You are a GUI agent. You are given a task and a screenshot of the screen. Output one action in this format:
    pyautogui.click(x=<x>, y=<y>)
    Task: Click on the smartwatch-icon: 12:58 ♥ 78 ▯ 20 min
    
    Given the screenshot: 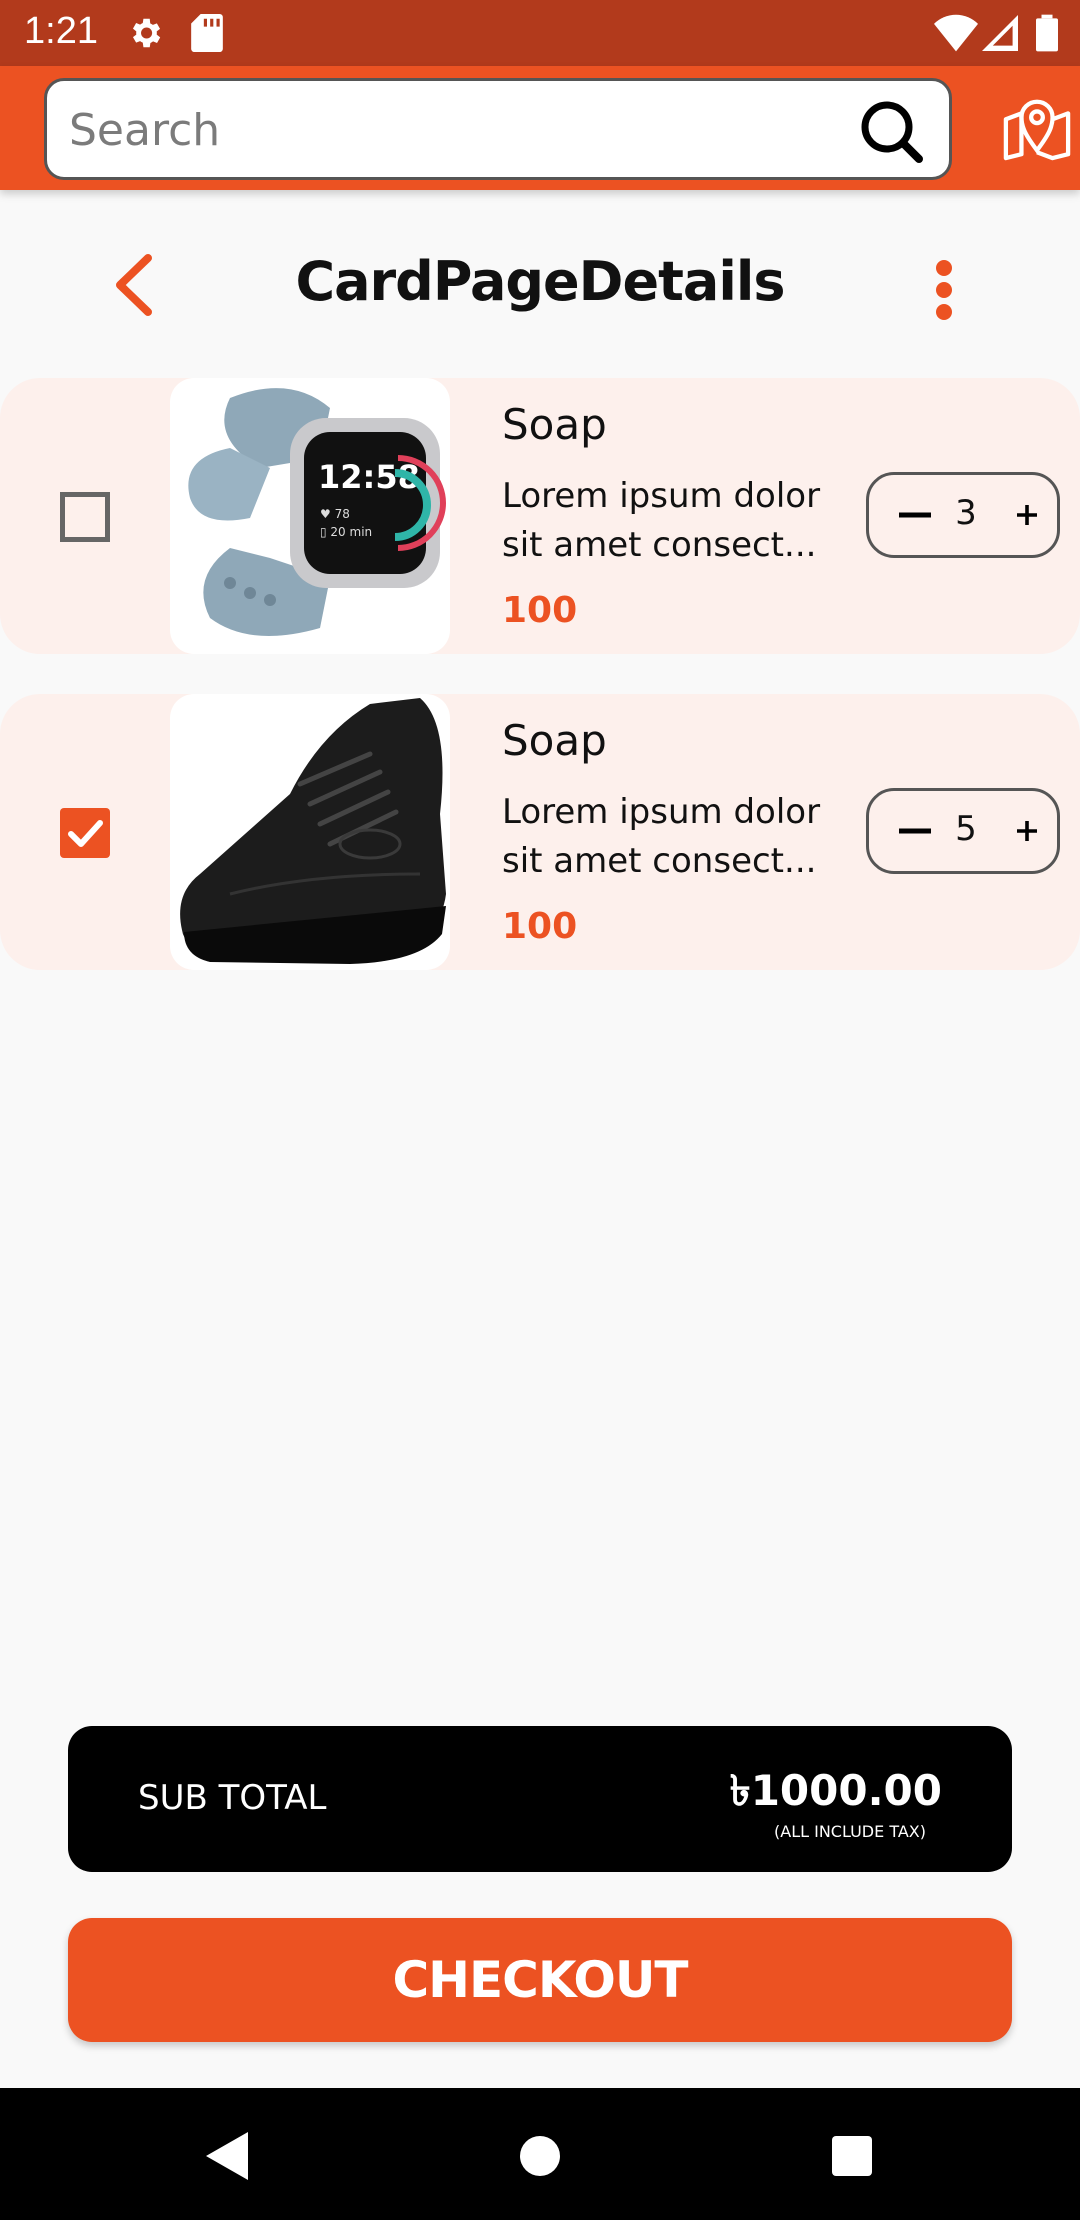 What is the action you would take?
    pyautogui.click(x=317, y=512)
    